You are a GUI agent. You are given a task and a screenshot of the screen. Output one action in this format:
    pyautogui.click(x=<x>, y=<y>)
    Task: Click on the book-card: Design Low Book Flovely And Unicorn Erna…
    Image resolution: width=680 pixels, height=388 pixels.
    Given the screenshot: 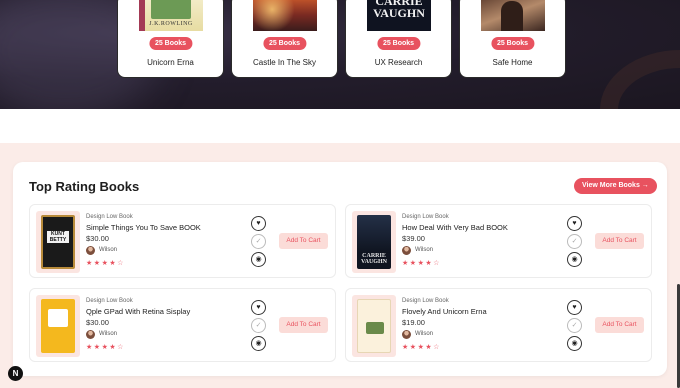 What is the action you would take?
    pyautogui.click(x=498, y=325)
    